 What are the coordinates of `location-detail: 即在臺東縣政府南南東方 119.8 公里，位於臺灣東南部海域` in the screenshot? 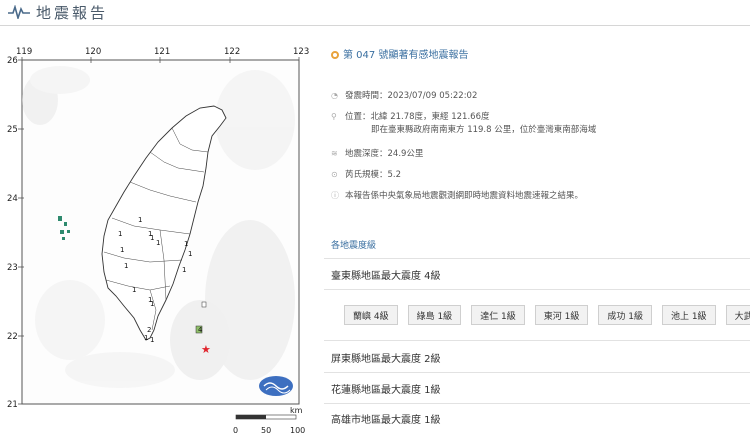 It's located at (484, 130).